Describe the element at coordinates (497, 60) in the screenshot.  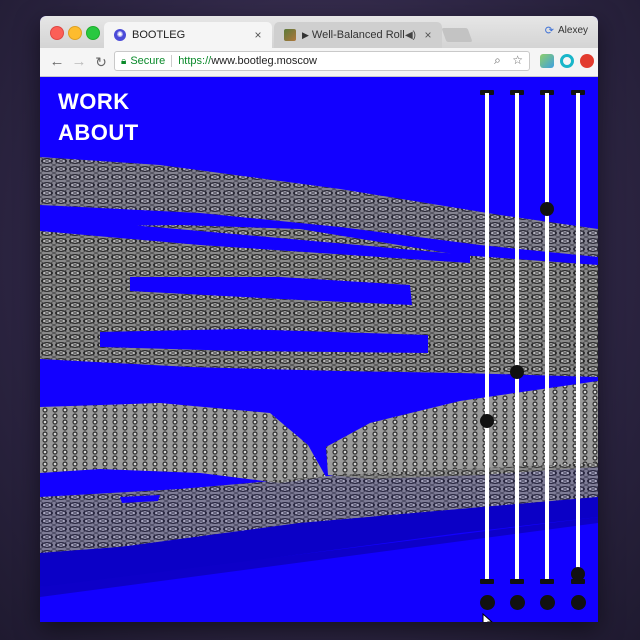
I see `zoom-icon: ⌕` at that location.